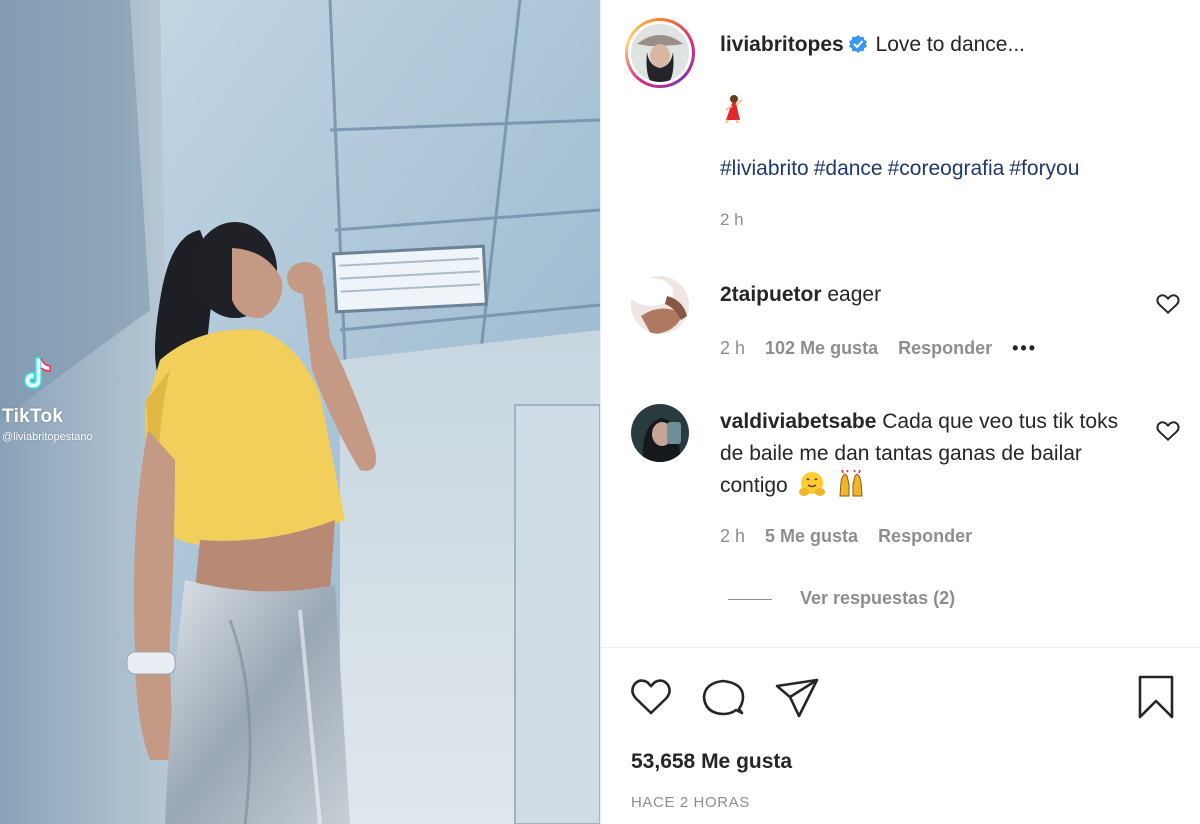 This screenshot has height=824, width=1200. Describe the element at coordinates (888, 348) in the screenshot. I see `comment-meta: 2 h 102 Me gusta Responder •••` at that location.